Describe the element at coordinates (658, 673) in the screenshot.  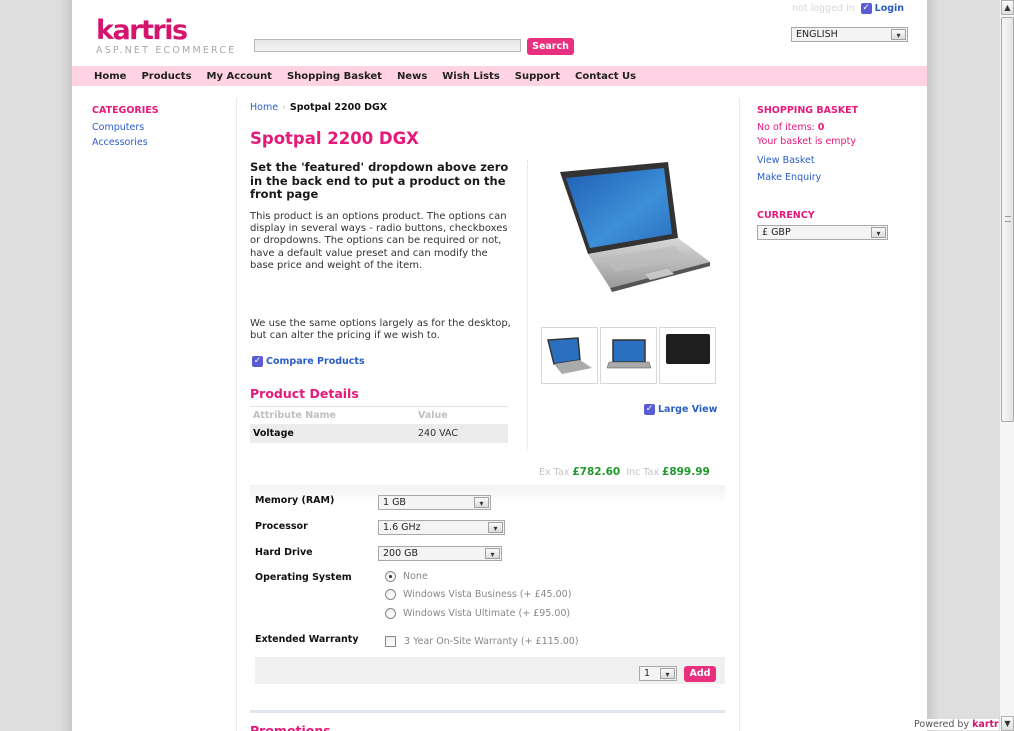
I see `quantity-select: 1 ▾` at that location.